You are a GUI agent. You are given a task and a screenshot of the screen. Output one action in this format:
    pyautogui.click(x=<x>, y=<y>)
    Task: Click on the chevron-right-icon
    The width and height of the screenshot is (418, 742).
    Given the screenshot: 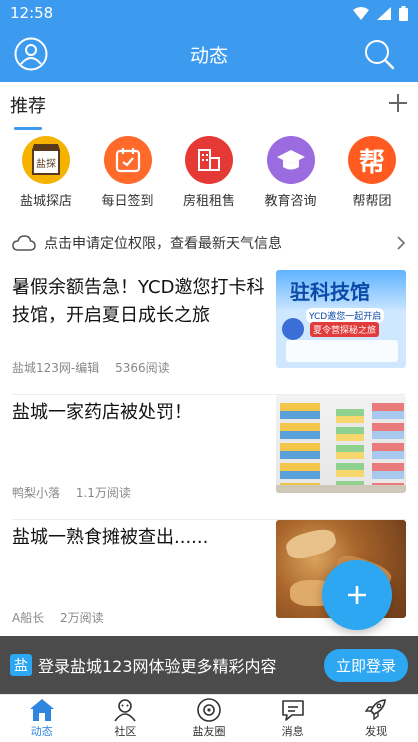 What is the action you would take?
    pyautogui.click(x=401, y=243)
    